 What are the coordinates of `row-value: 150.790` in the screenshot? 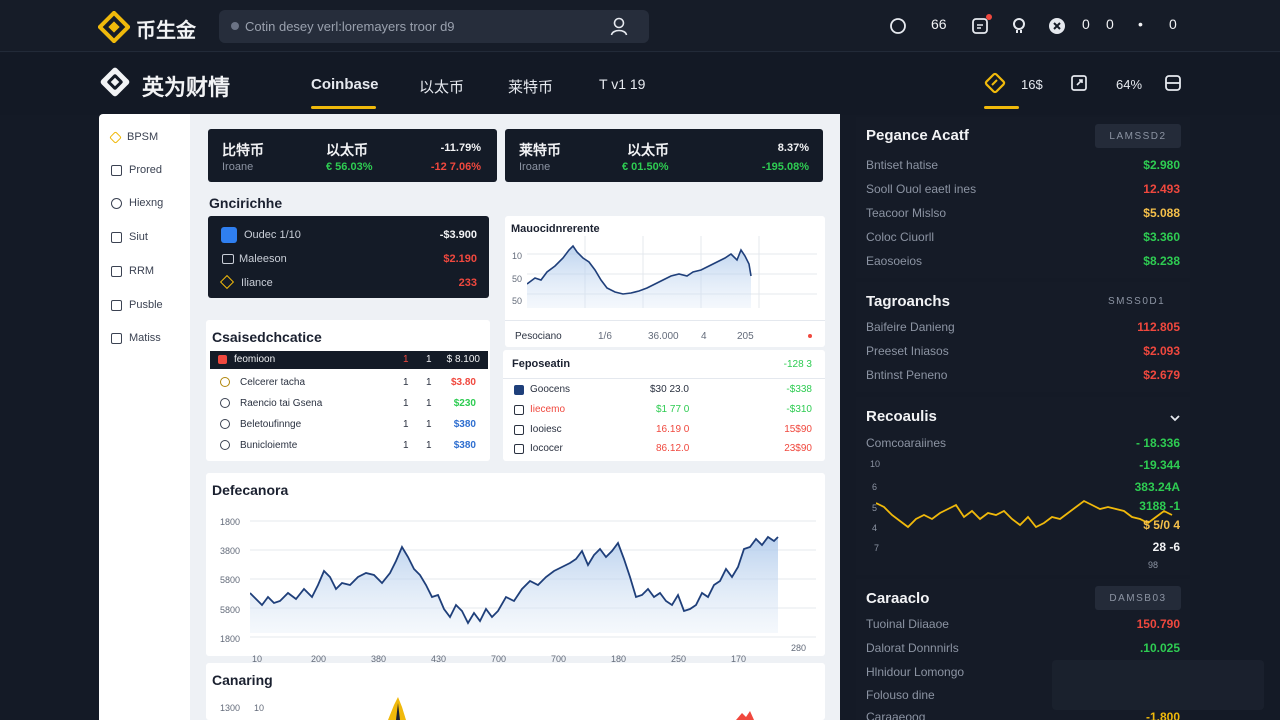 It's located at (1158, 624).